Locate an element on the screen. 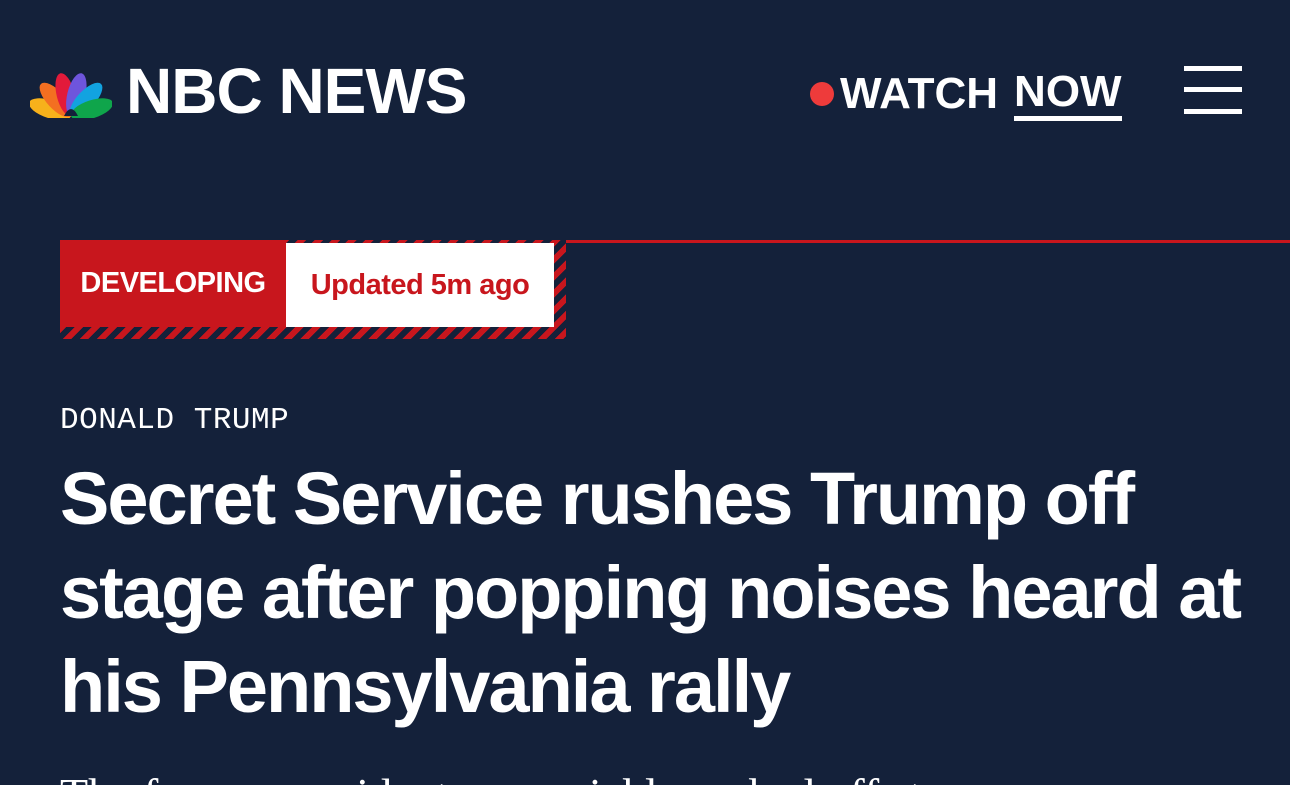 The height and width of the screenshot is (785, 1290). watch-now-link: WATCH NOW is located at coordinates (966, 94).